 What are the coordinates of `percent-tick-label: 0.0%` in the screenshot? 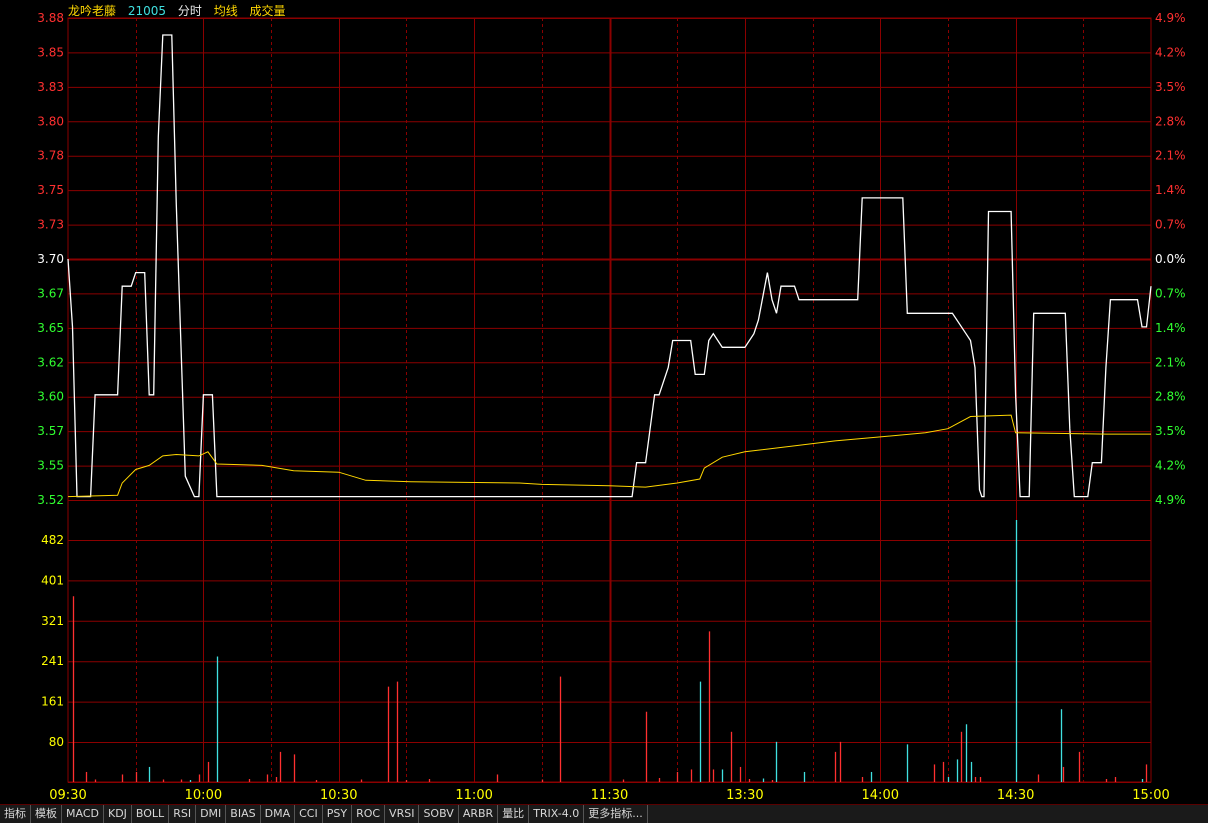 It's located at (1170, 259).